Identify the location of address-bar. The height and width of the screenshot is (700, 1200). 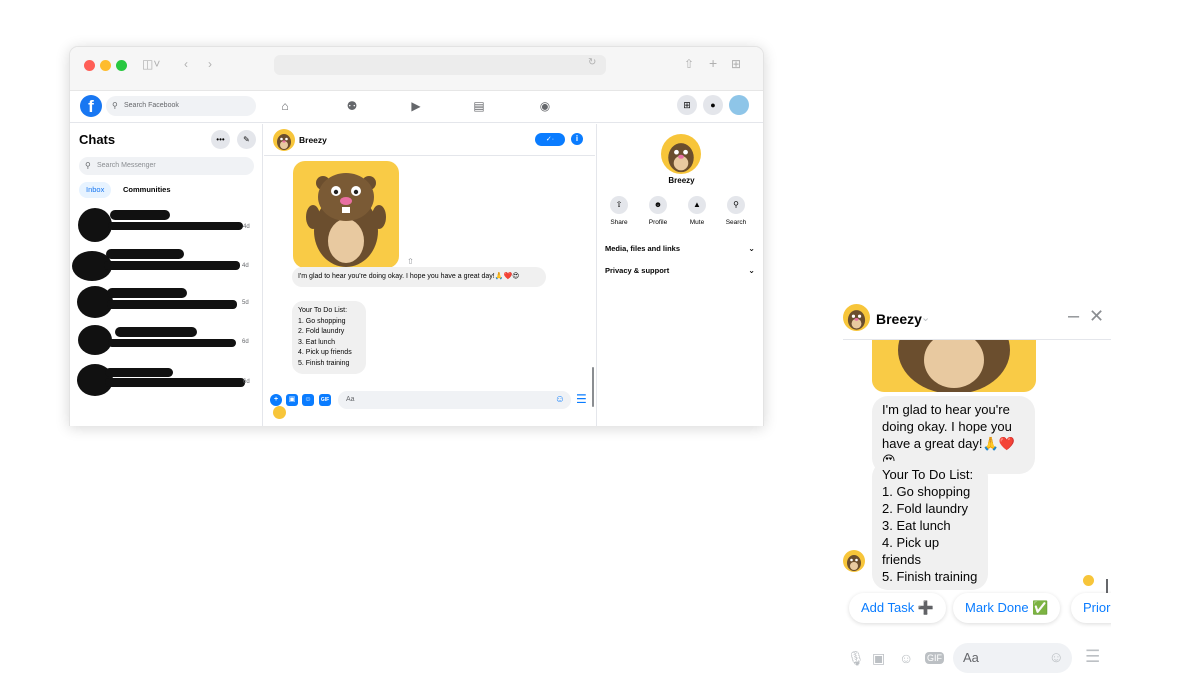
(440, 65).